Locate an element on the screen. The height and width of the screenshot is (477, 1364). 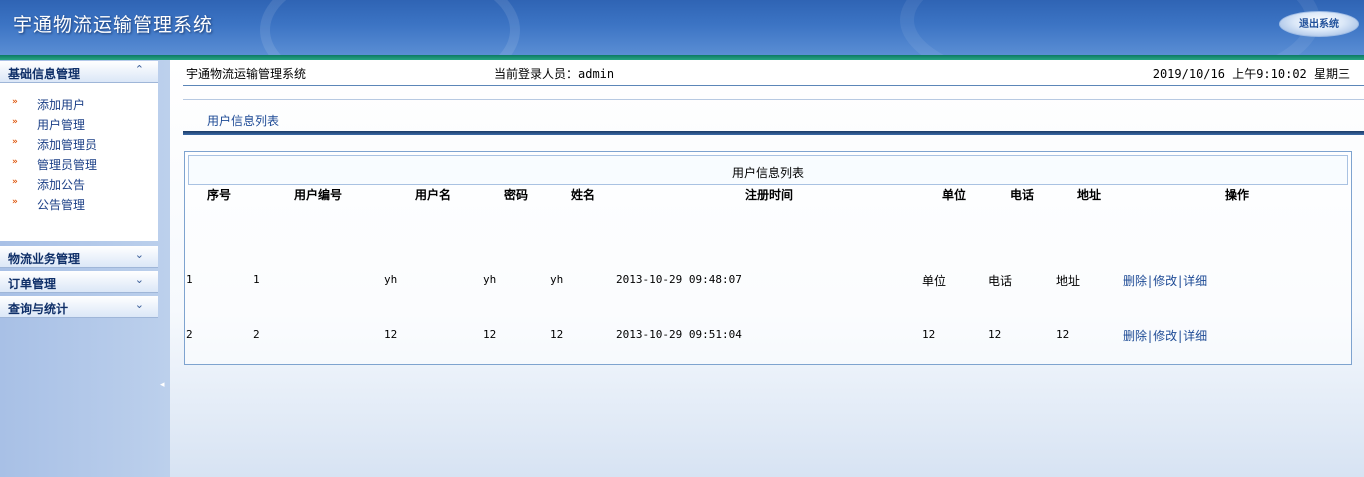
menu-stats-label: 查询与统计 is located at coordinates (38, 309).